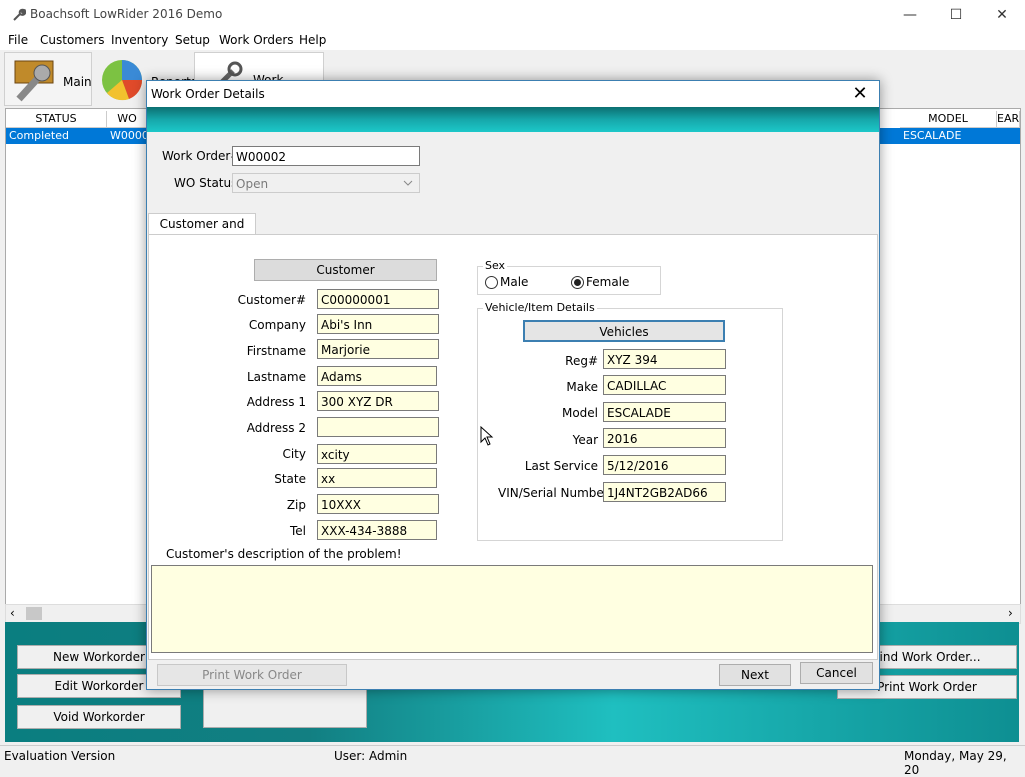 The image size is (1025, 777). What do you see at coordinates (910, 15) in the screenshot?
I see `minimize-button: —` at bounding box center [910, 15].